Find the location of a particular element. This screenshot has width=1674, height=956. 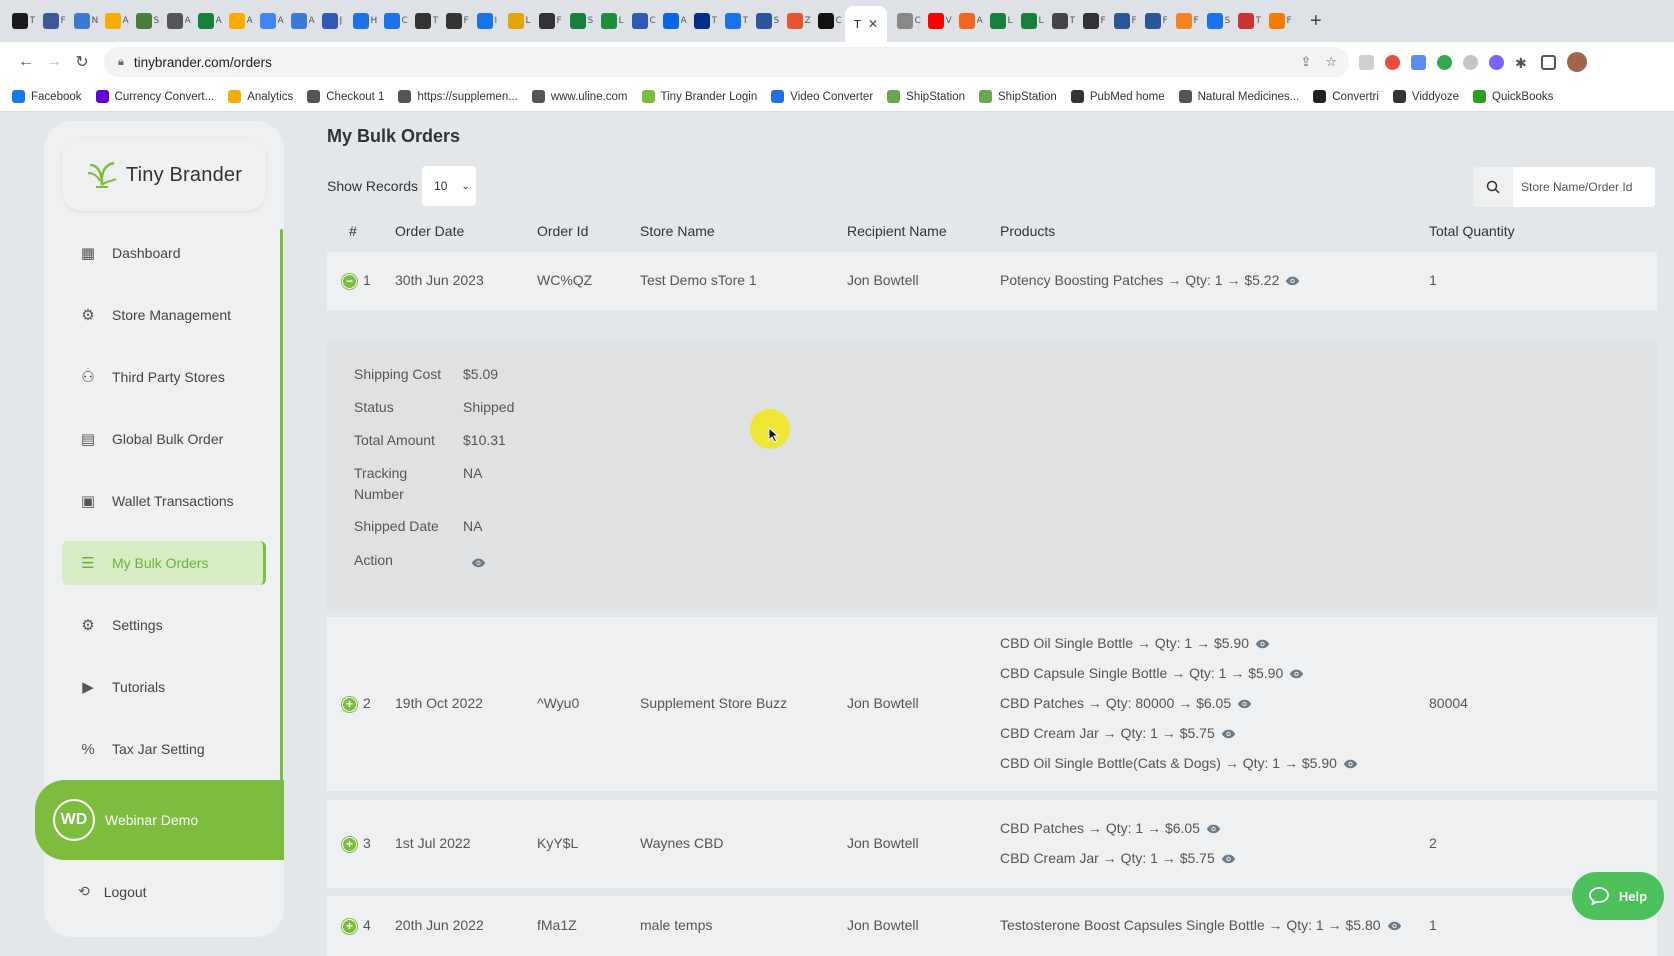

user-card: WD Webinar Demo is located at coordinates (159, 820).